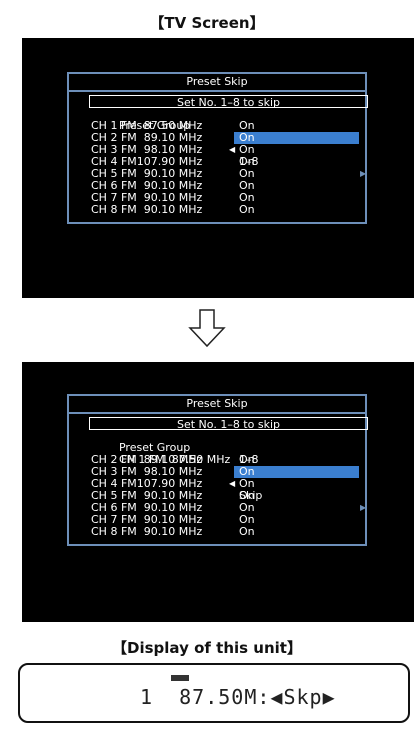 This screenshot has height=730, width=414. Describe the element at coordinates (207, 328) in the screenshot. I see `down-arrow-icon` at that location.